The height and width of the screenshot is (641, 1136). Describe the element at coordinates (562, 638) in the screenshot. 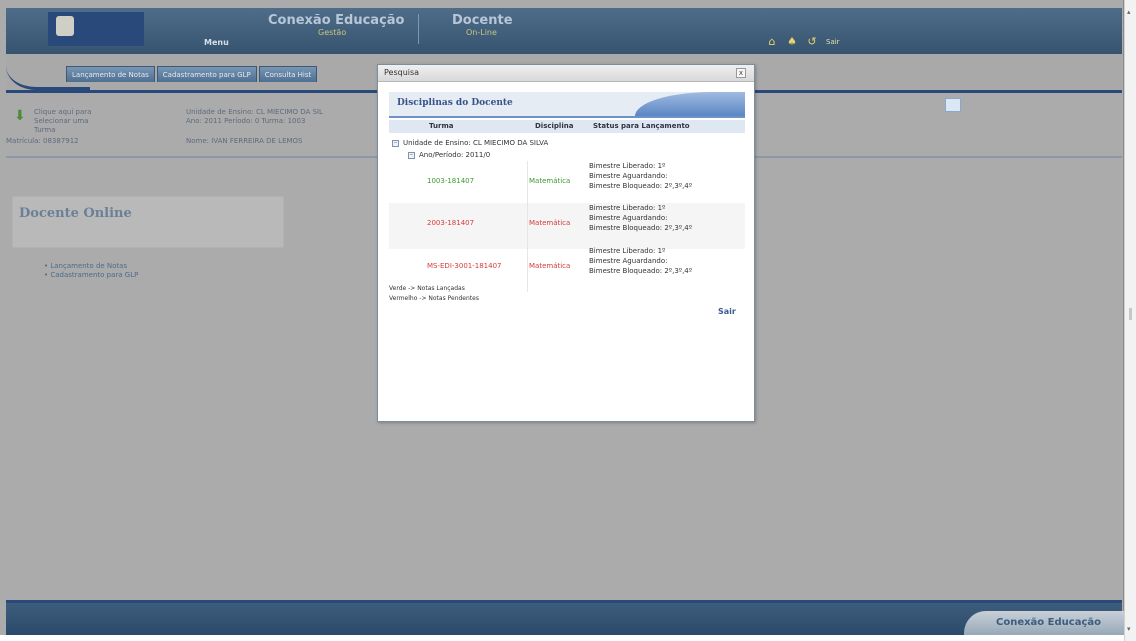

I see `bottom-strip` at that location.